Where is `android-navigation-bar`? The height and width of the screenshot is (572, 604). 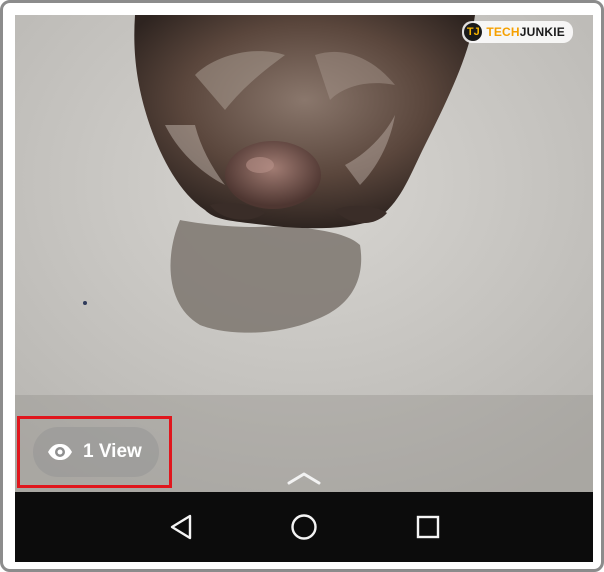
android-navigation-bar is located at coordinates (304, 527).